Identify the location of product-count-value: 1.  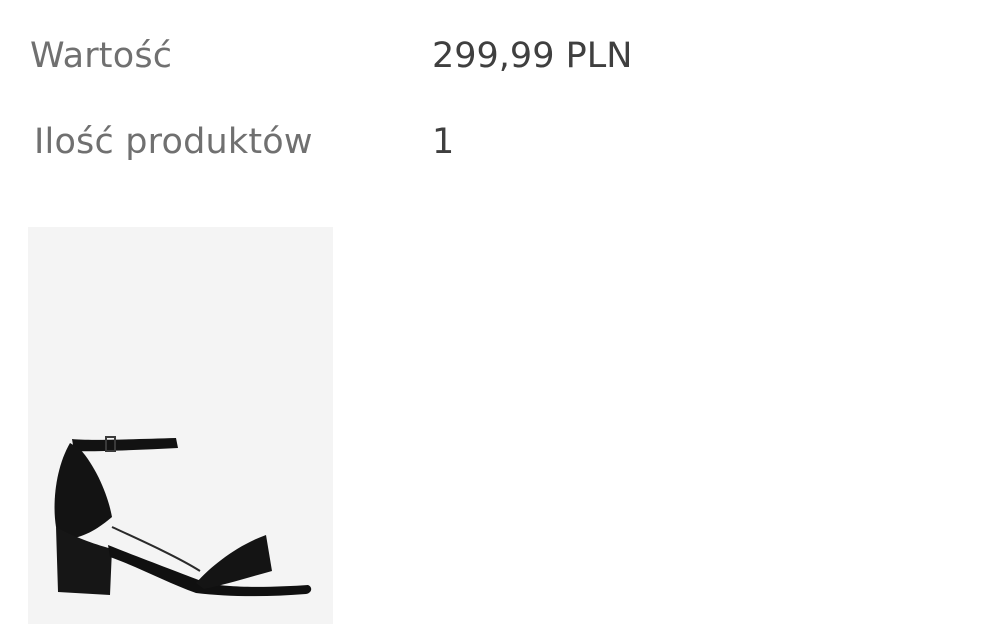
(443, 142).